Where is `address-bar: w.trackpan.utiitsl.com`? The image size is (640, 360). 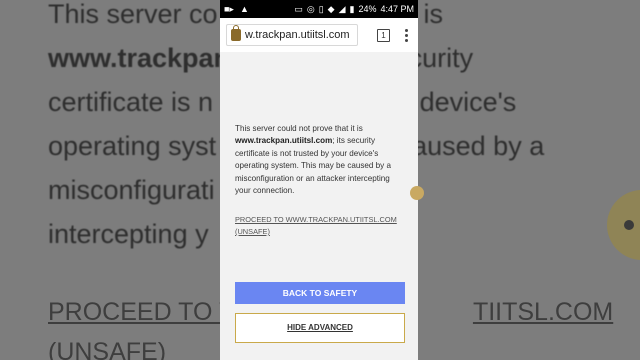 address-bar: w.trackpan.utiitsl.com is located at coordinates (292, 35).